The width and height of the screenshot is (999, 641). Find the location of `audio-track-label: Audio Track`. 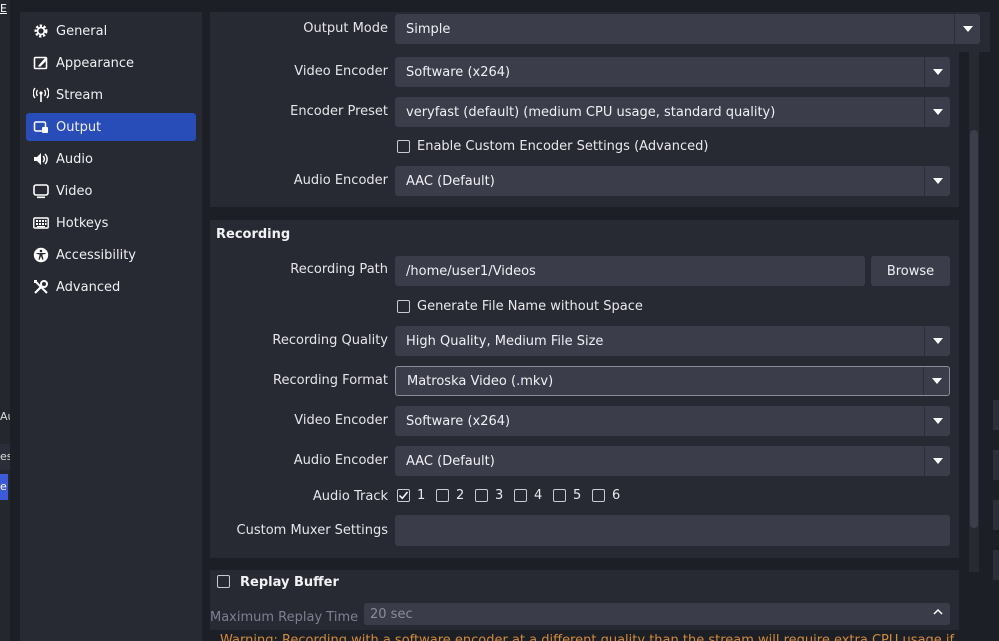

audio-track-label: Audio Track is located at coordinates (350, 496).